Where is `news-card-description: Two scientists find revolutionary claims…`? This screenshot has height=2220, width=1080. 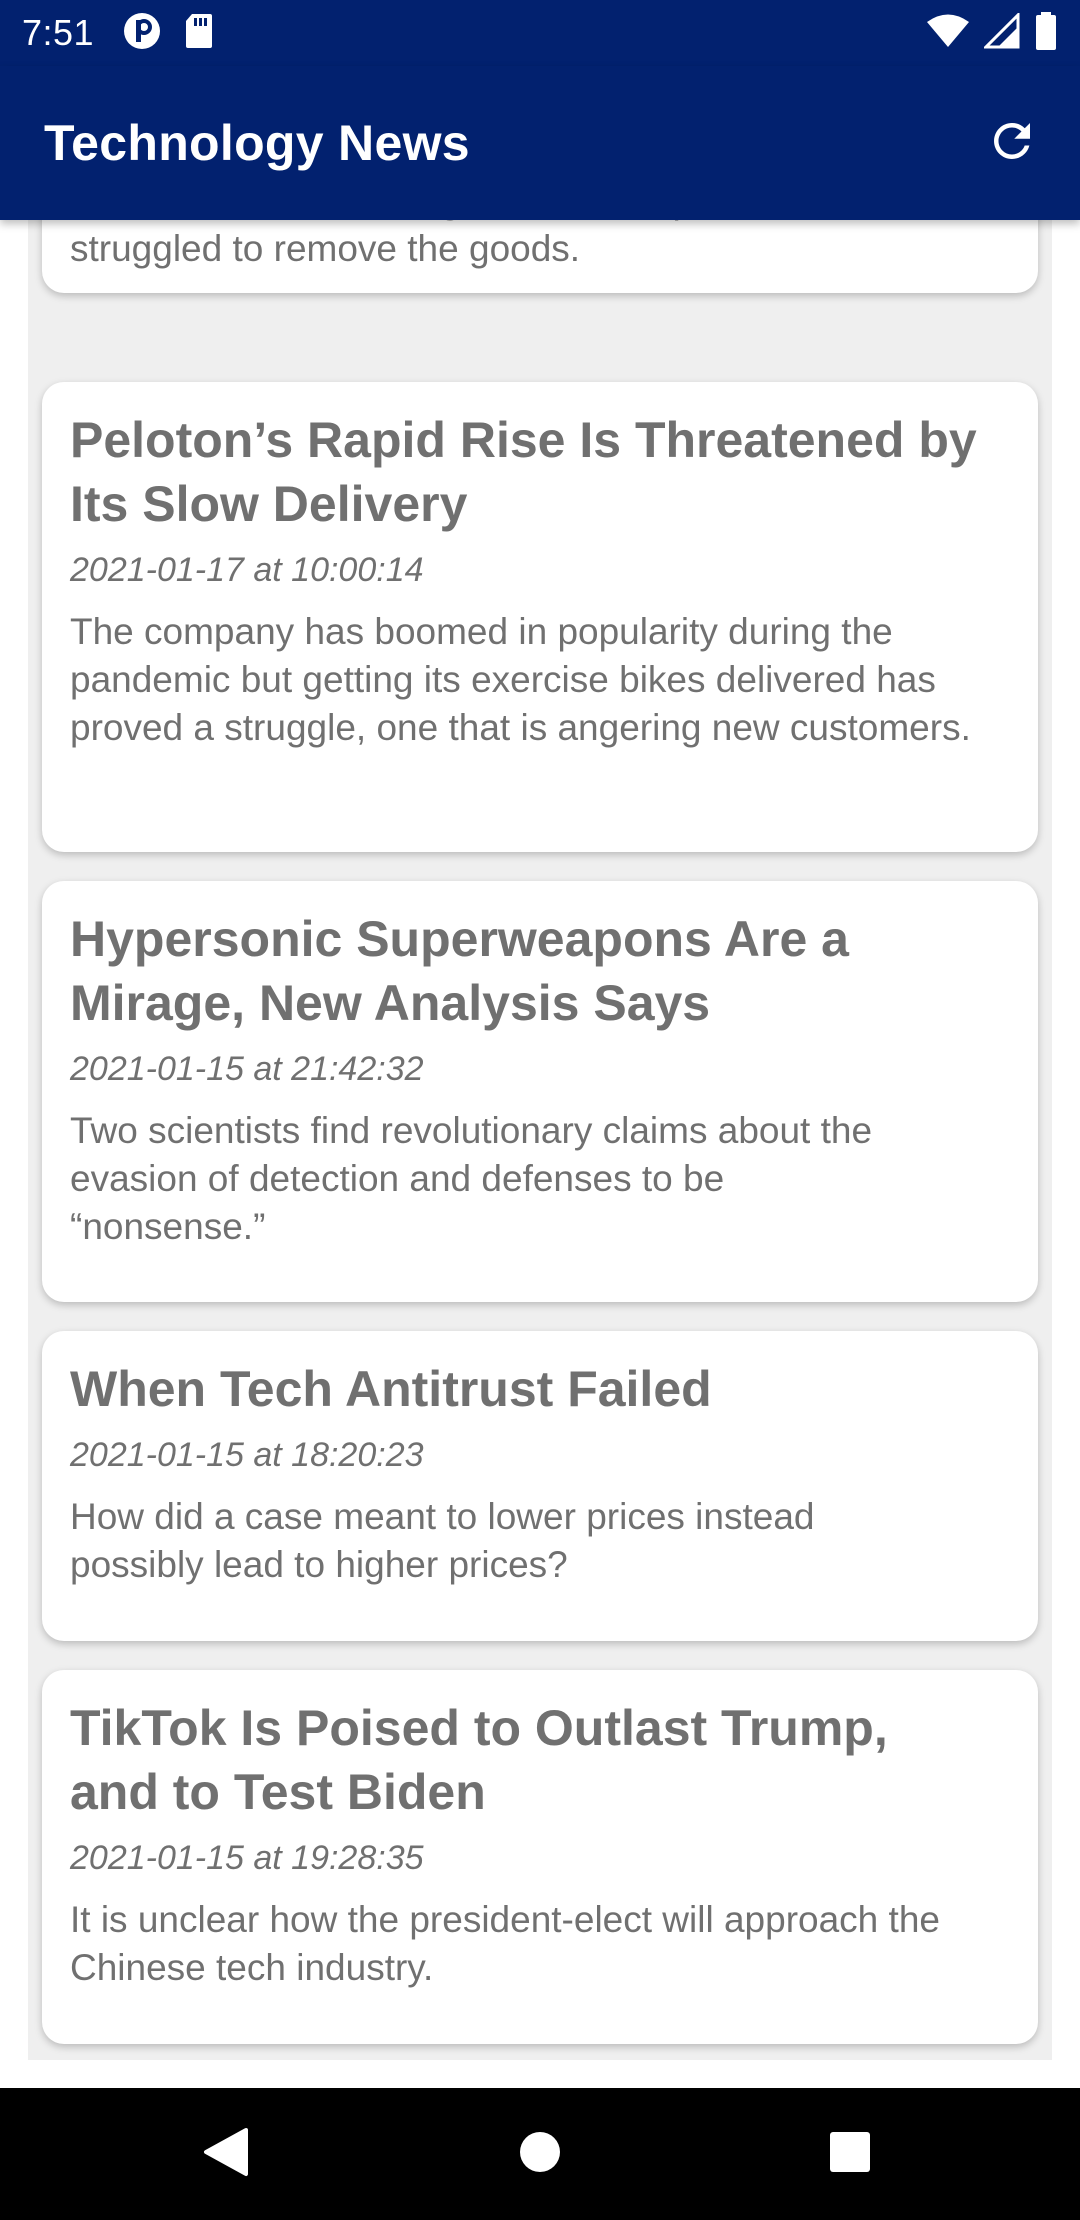
news-card-description: Two scientists find revolutionary claims… is located at coordinates (471, 1178).